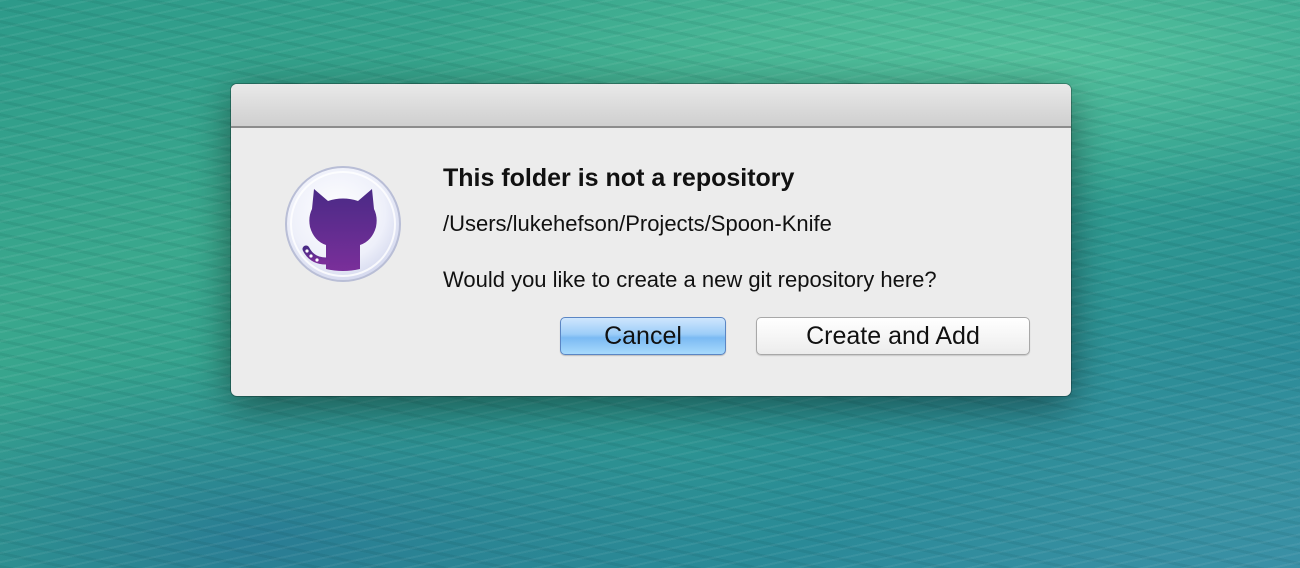 Image resolution: width=1300 pixels, height=568 pixels. What do you see at coordinates (637, 223) in the screenshot?
I see `folder-path: /Users/lukehefson/Projects/Spoon-Knife` at bounding box center [637, 223].